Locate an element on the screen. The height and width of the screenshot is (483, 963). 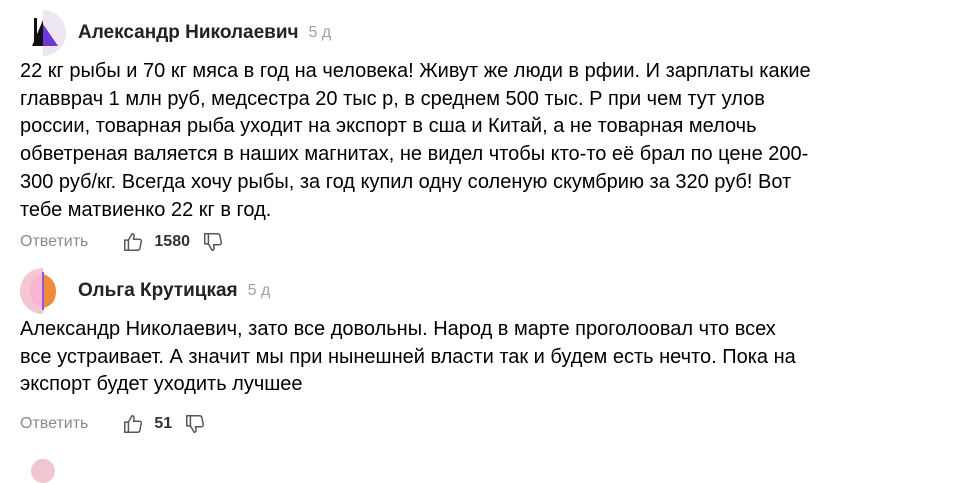
author-name: Ольга Крутицкая is located at coordinates (158, 291).